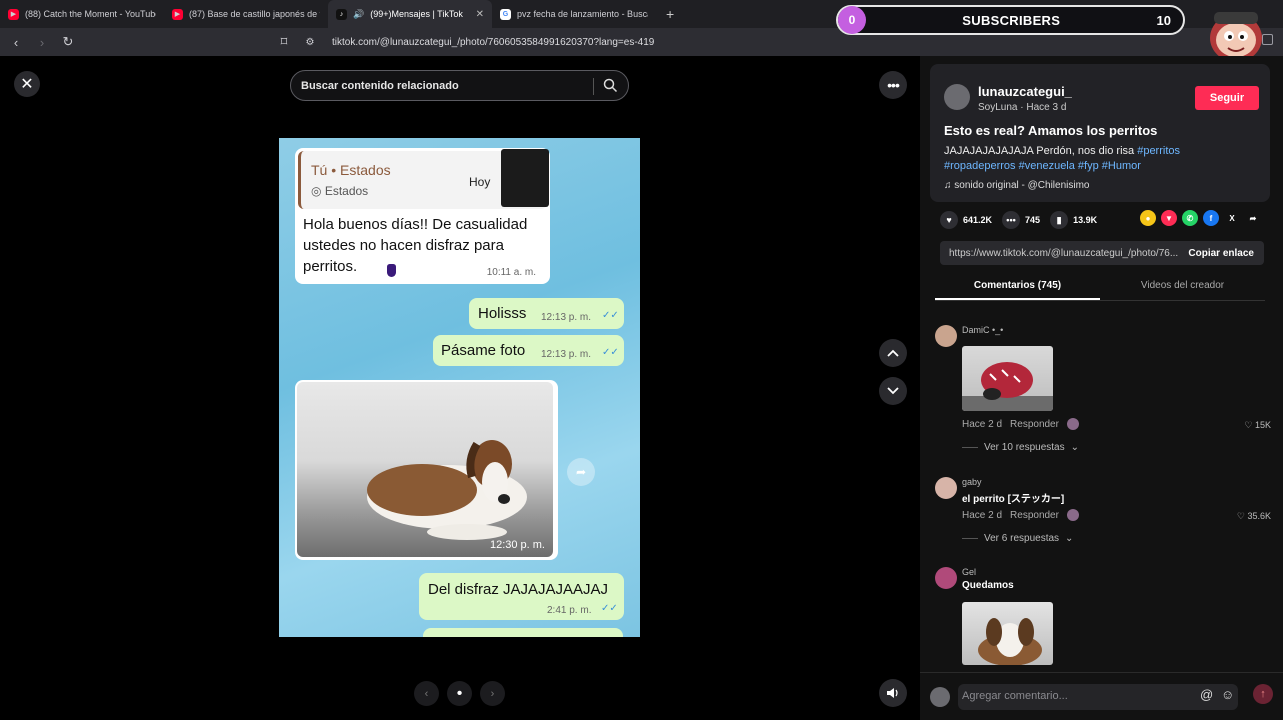  I want to click on site-info-icon: ⚙, so click(310, 42).